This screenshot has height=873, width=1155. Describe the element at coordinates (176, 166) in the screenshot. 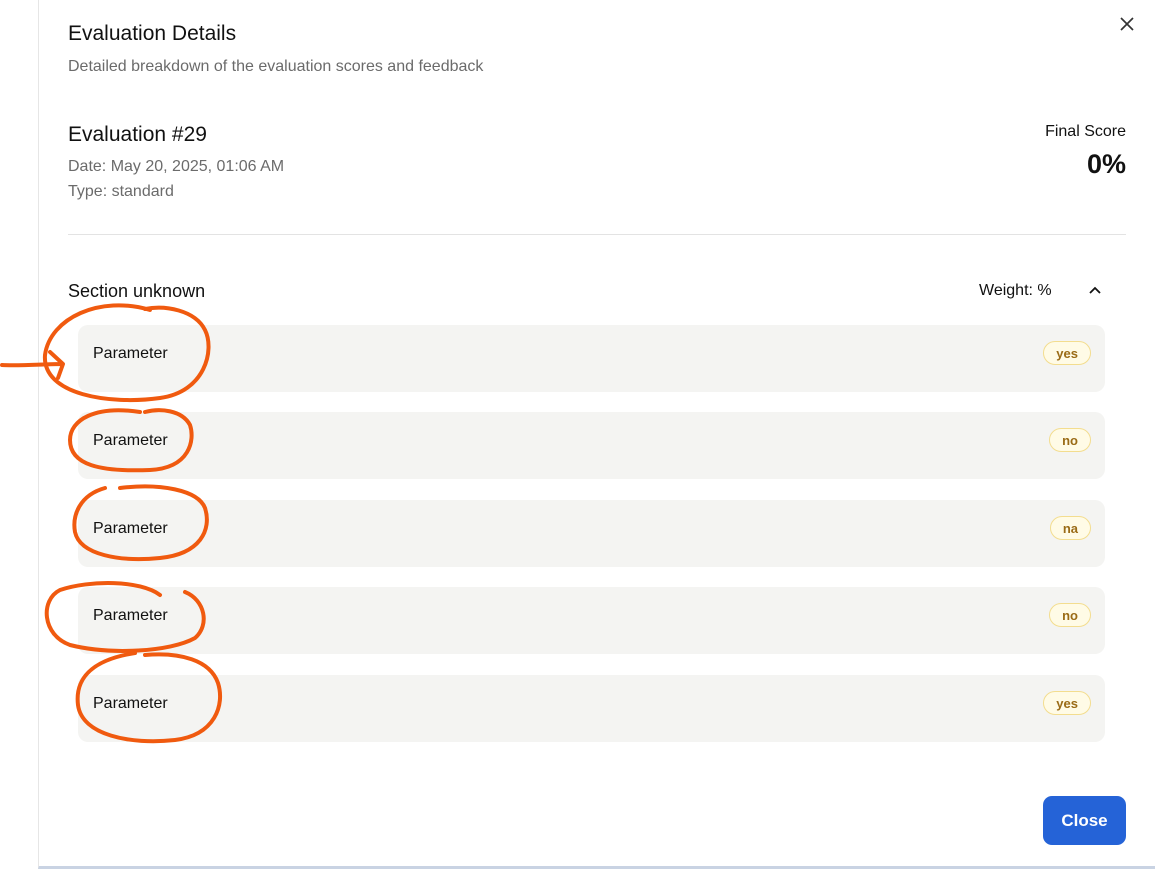

I see `evaluation-date: Date: May 20, 2025, 01:06 AM` at that location.